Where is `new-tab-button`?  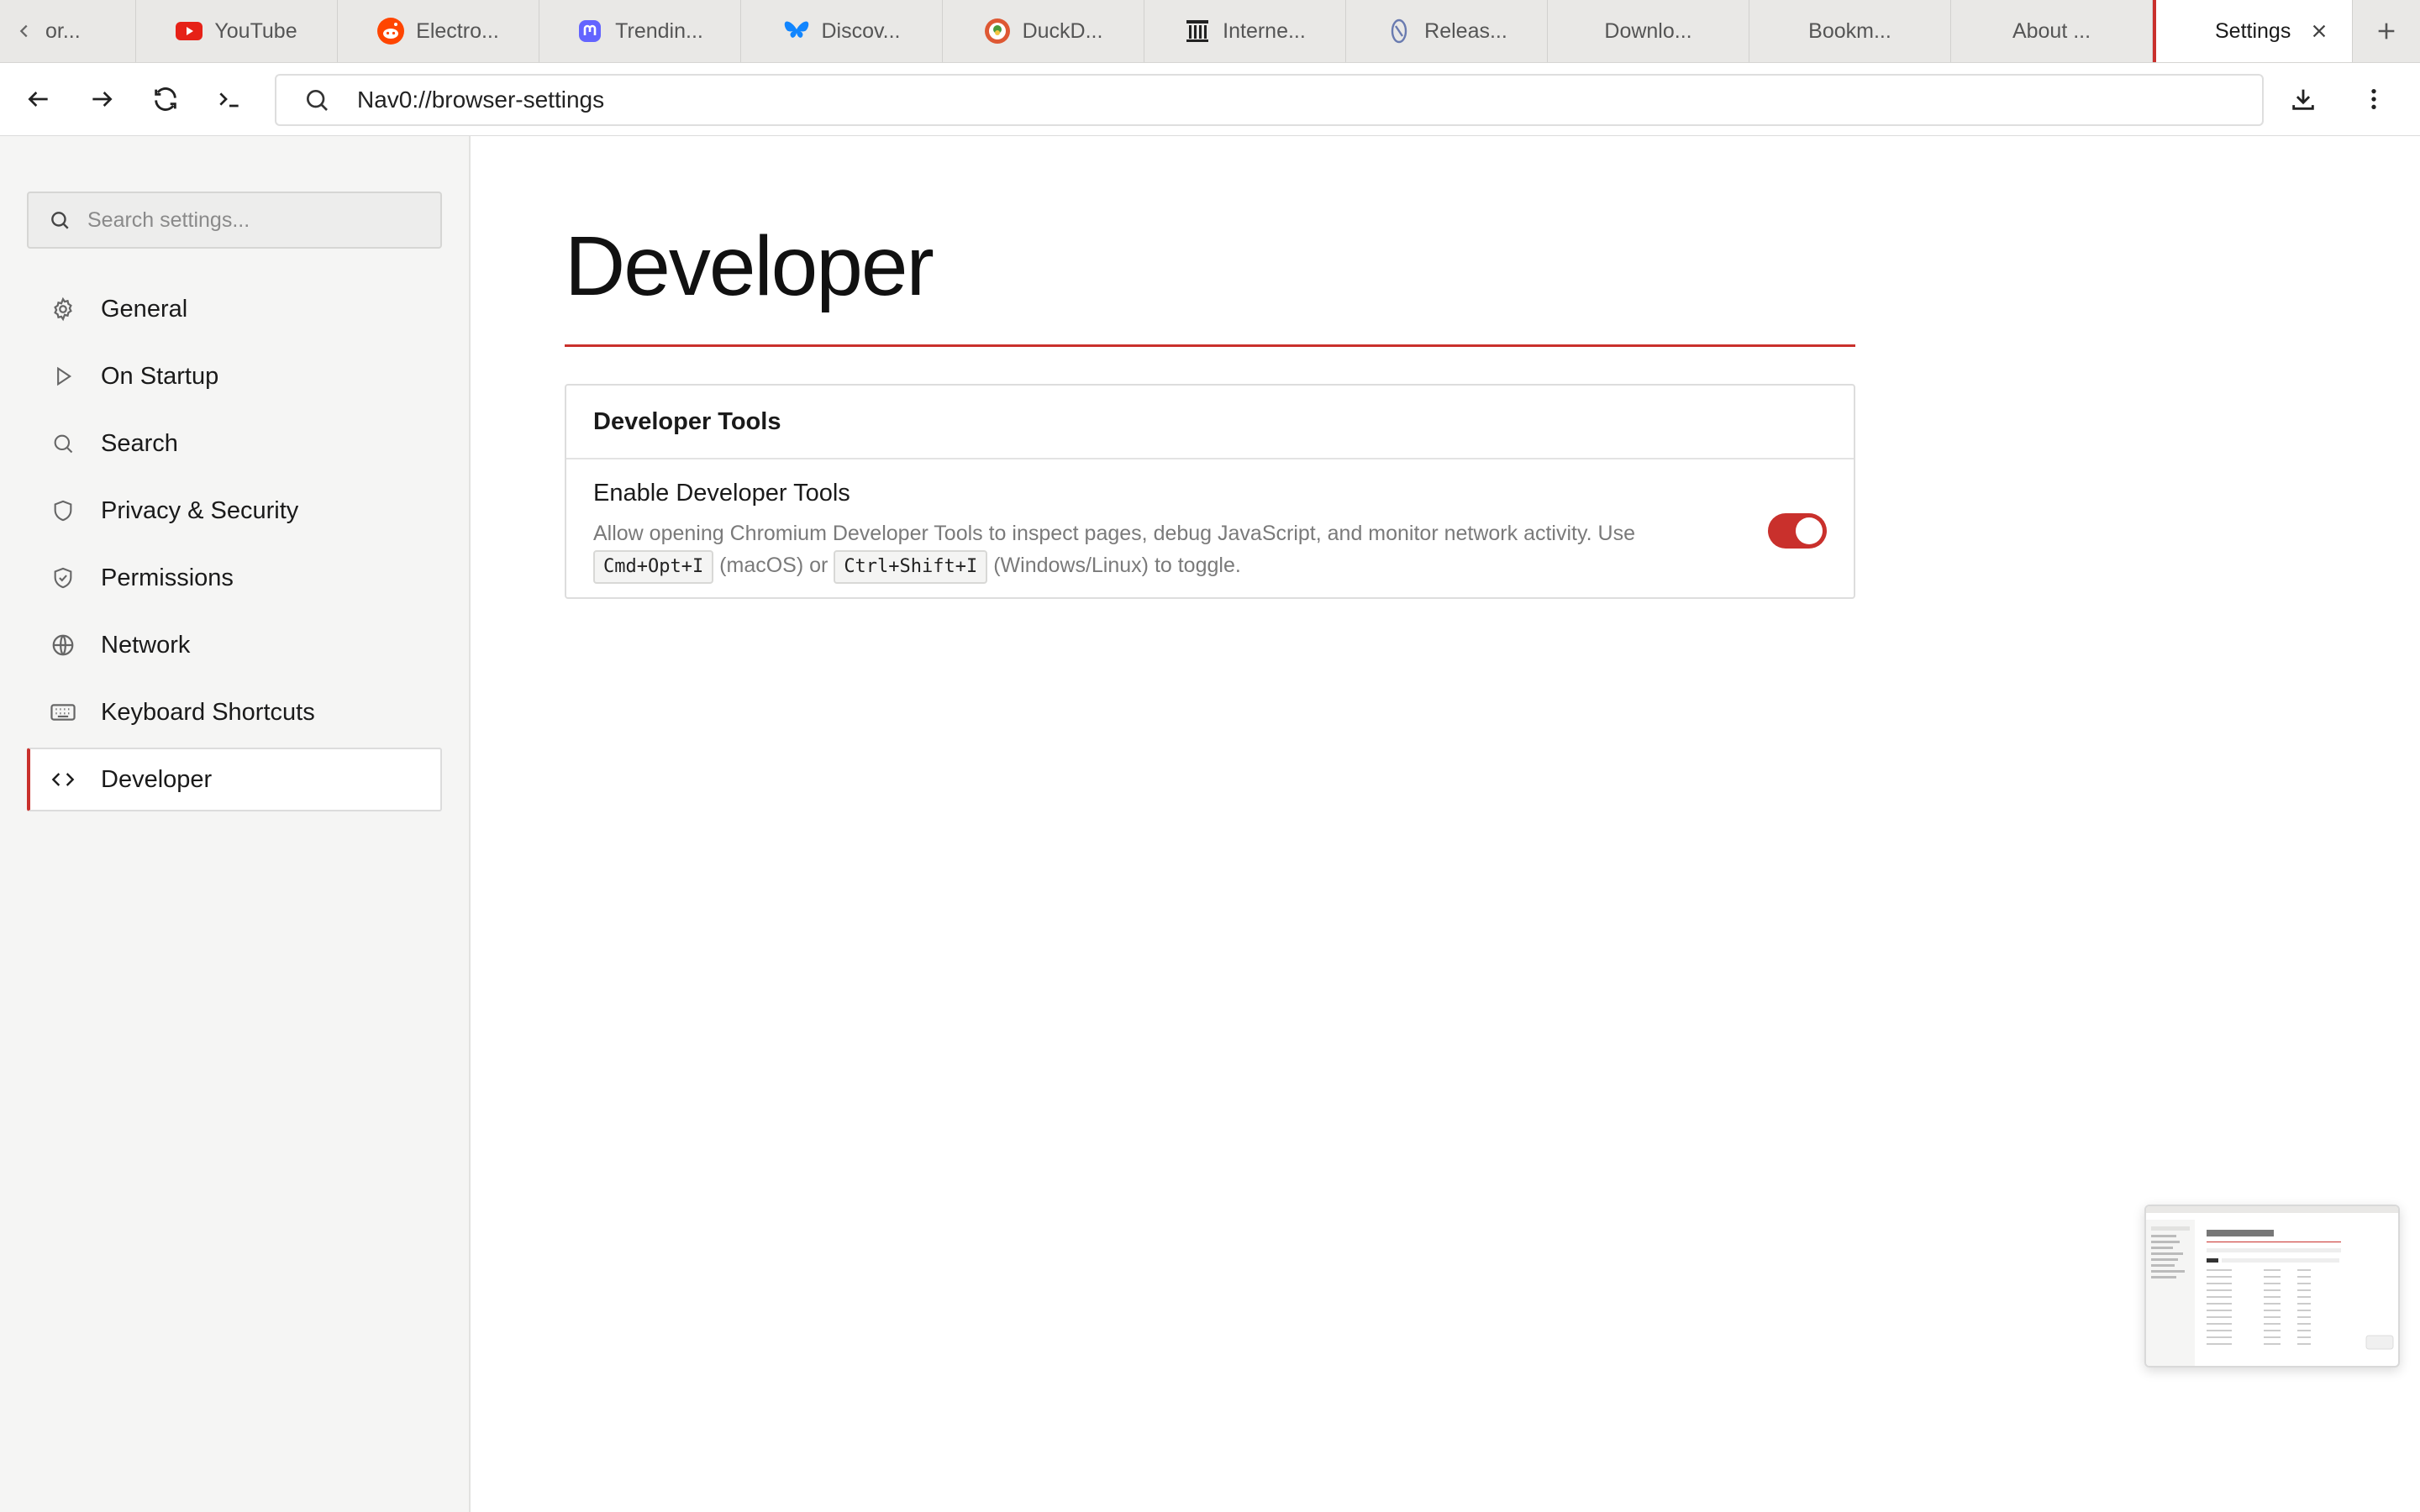 new-tab-button is located at coordinates (2387, 31).